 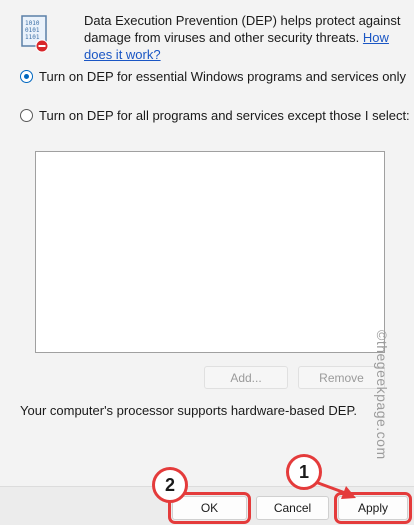 I want to click on step-badge-1: 1, so click(x=304, y=472).